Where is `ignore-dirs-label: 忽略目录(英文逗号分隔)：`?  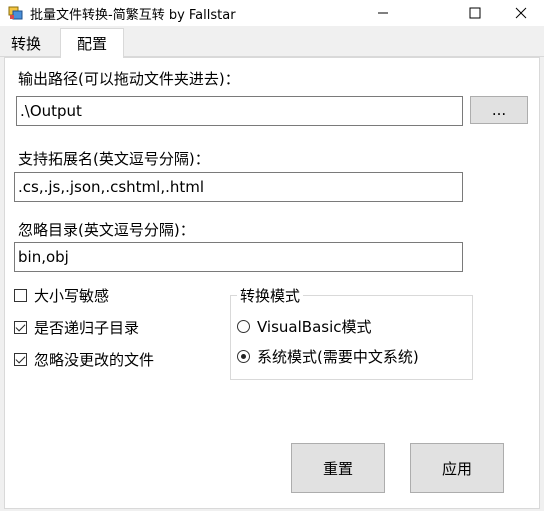
ignore-dirs-label: 忽略目录(英文逗号分隔)： is located at coordinates (106, 230).